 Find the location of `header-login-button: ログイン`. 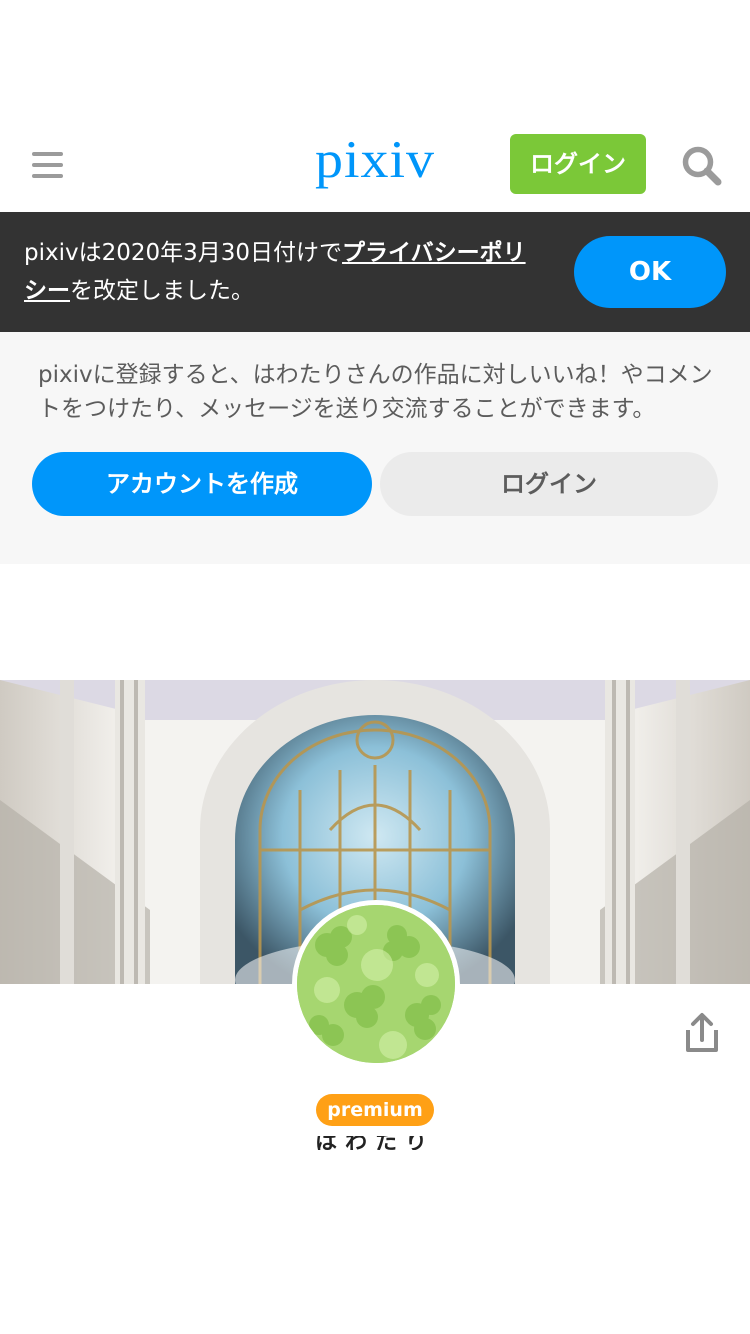

header-login-button: ログイン is located at coordinates (578, 164).